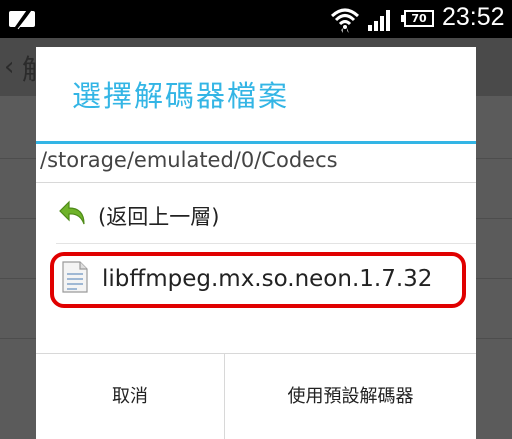  I want to click on signal-icon, so click(381, 22).